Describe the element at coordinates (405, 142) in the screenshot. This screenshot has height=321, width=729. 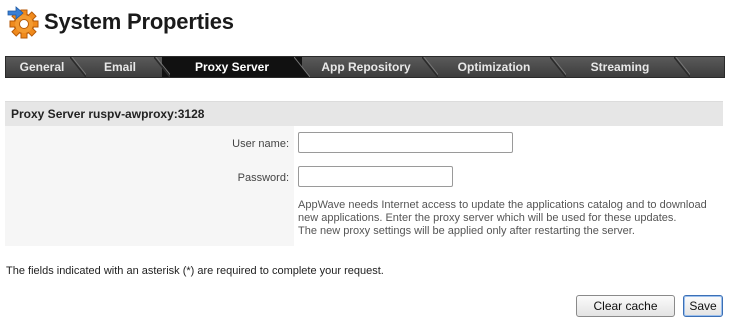
I see `username-input` at that location.